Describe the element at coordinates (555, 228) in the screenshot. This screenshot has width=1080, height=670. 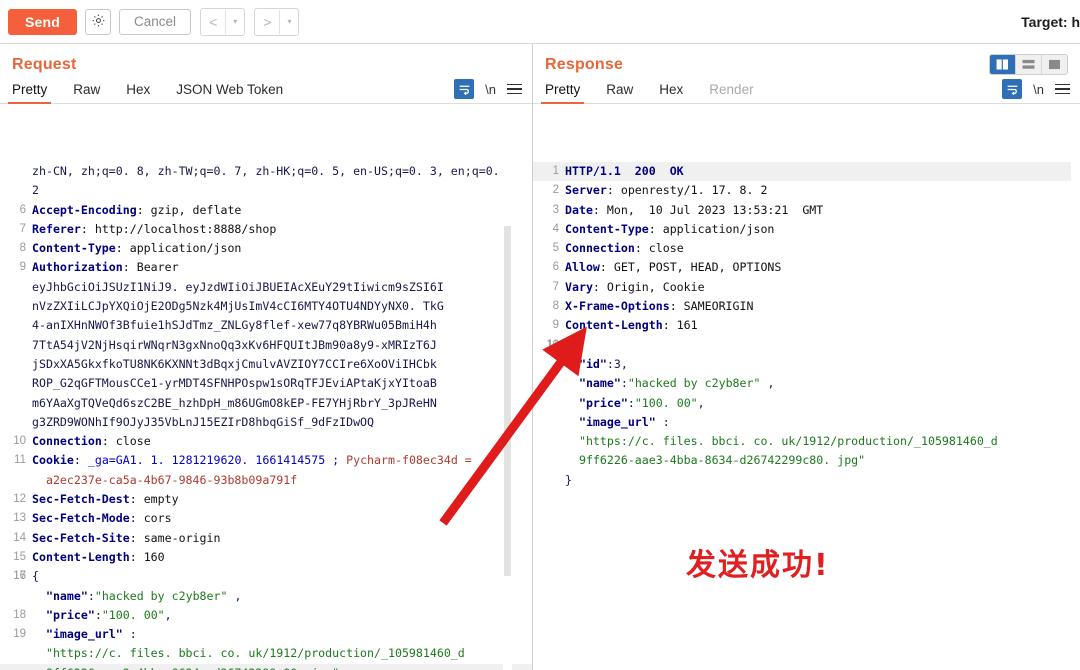
I see `line-number: 4` at that location.